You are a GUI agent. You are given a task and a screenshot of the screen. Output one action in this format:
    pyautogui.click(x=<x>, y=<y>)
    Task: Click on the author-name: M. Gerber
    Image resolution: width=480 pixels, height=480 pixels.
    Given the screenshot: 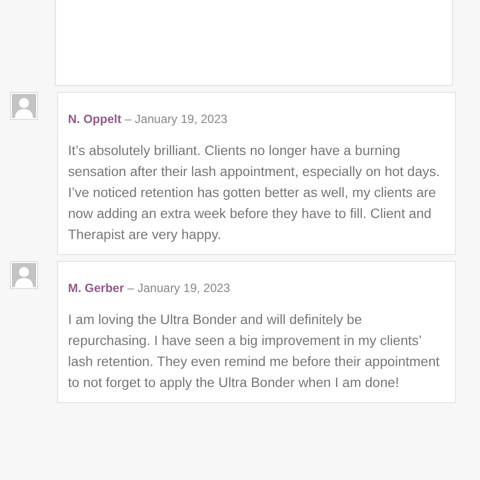 What is the action you would take?
    pyautogui.click(x=96, y=288)
    